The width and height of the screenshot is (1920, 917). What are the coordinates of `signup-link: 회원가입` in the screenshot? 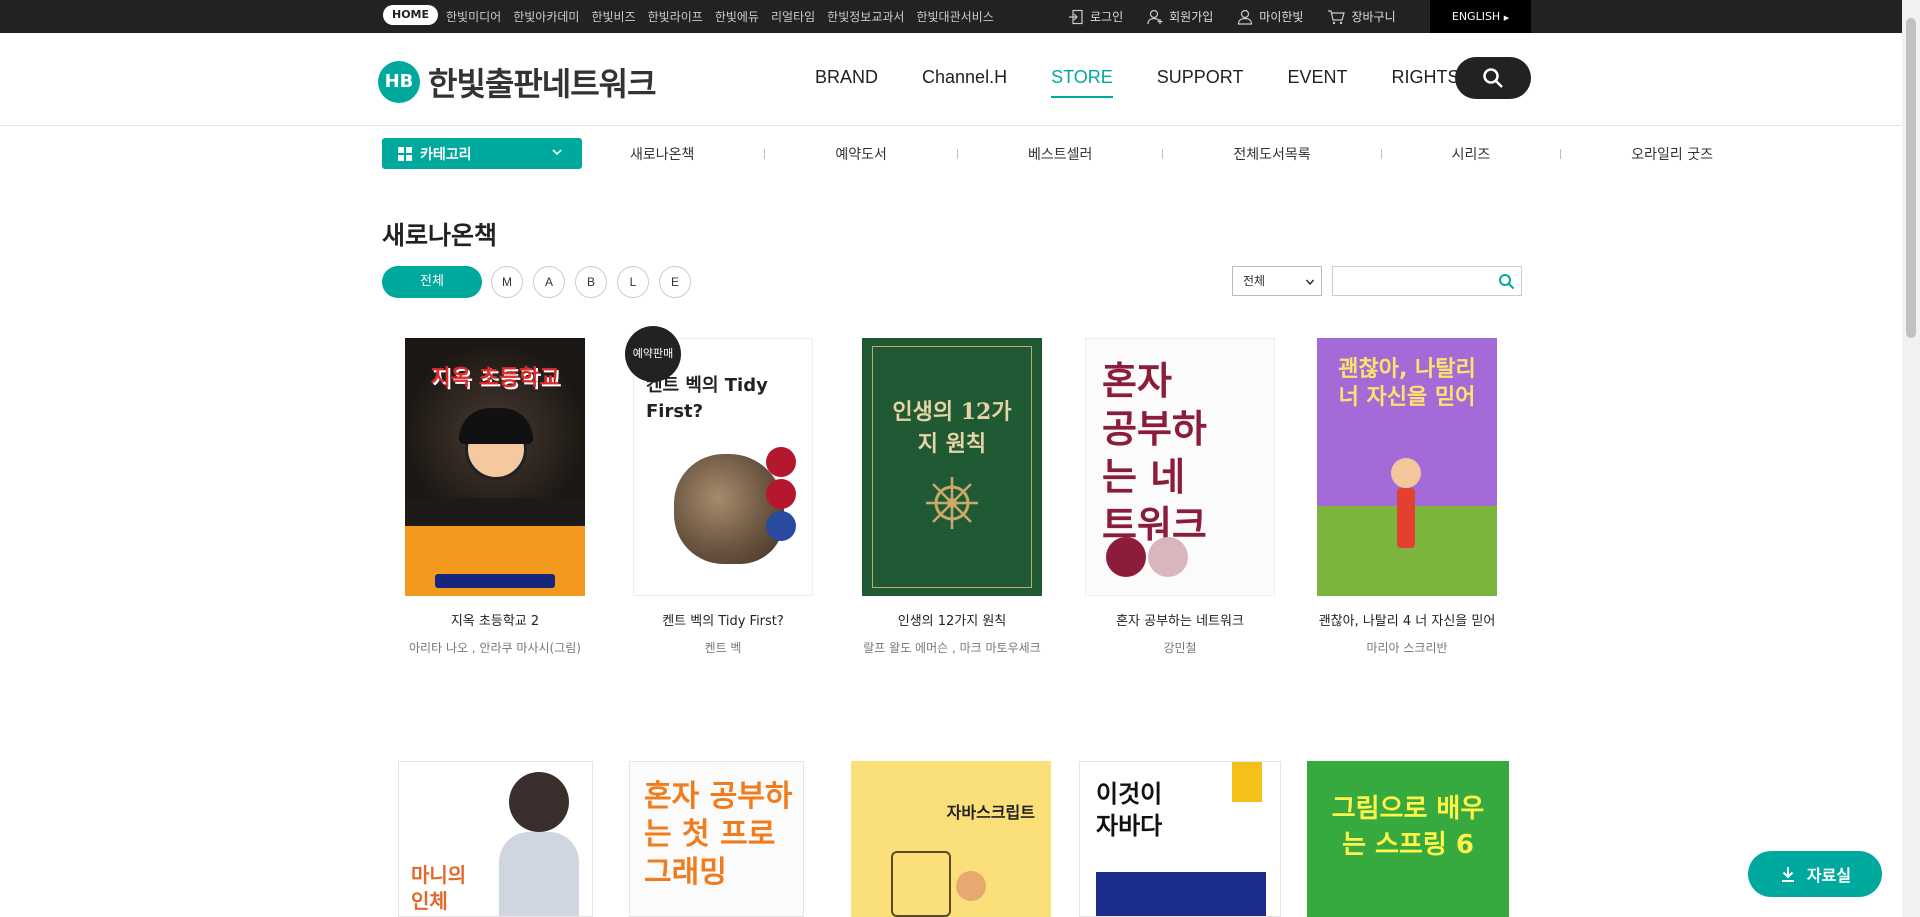 It's located at (1180, 16).